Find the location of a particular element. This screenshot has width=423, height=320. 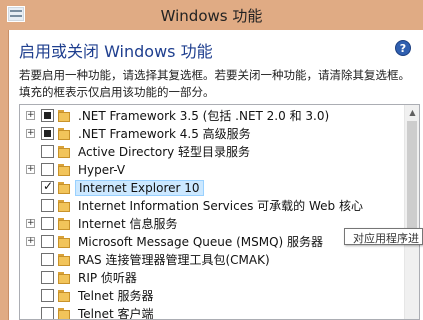

feature-label: RAS 连接管理器管理工具包(CMAK) is located at coordinates (174, 260).